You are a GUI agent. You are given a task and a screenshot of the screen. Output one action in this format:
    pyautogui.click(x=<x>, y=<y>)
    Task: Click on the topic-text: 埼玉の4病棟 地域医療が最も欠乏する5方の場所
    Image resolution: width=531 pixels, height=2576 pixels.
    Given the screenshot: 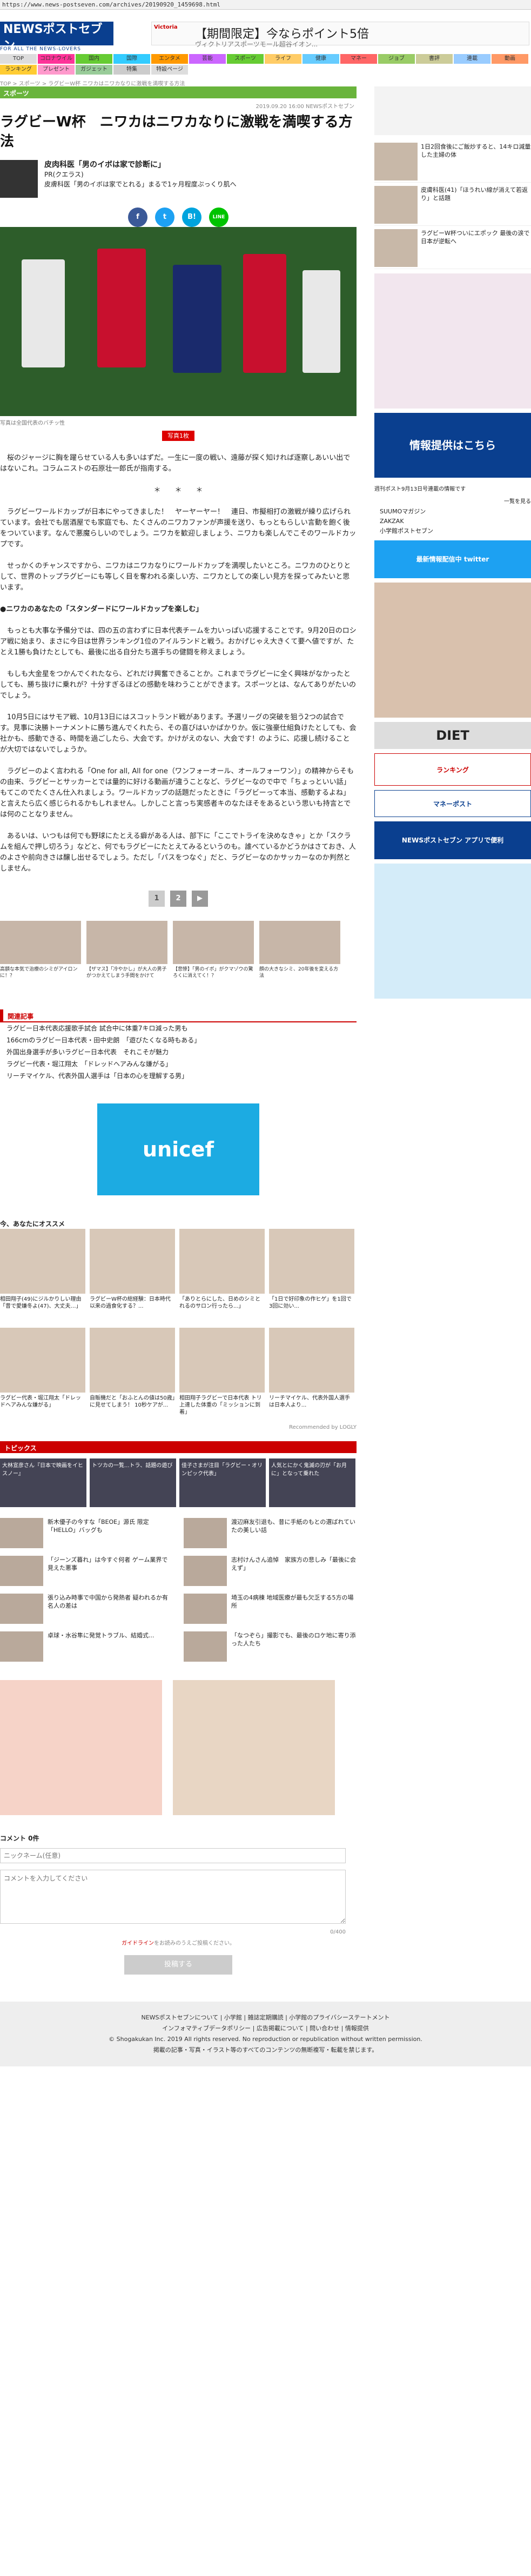 What is the action you would take?
    pyautogui.click(x=292, y=1601)
    